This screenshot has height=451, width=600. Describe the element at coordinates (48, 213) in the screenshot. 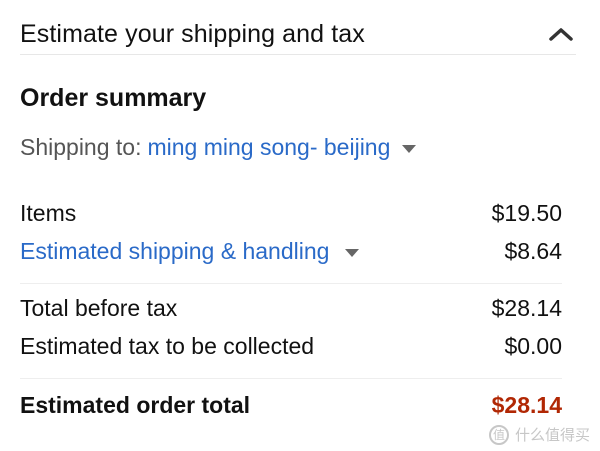

I see `items-label: Items` at that location.